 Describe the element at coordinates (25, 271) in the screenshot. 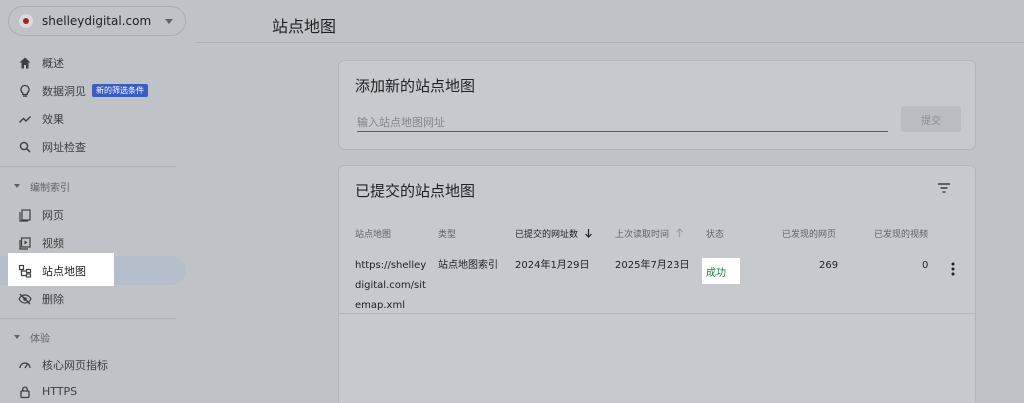

I see `sitemap-icon` at that location.